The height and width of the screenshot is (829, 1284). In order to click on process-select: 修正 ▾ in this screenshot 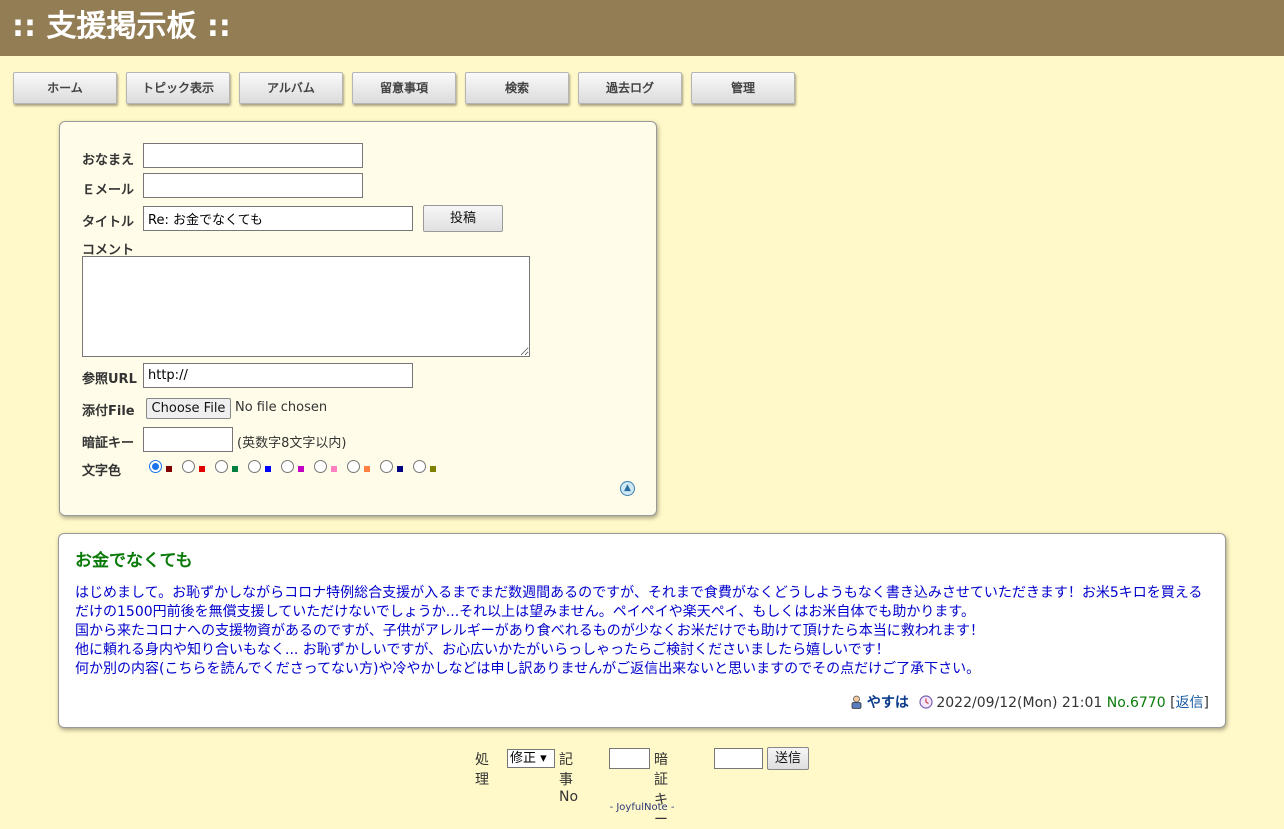, I will do `click(531, 758)`.